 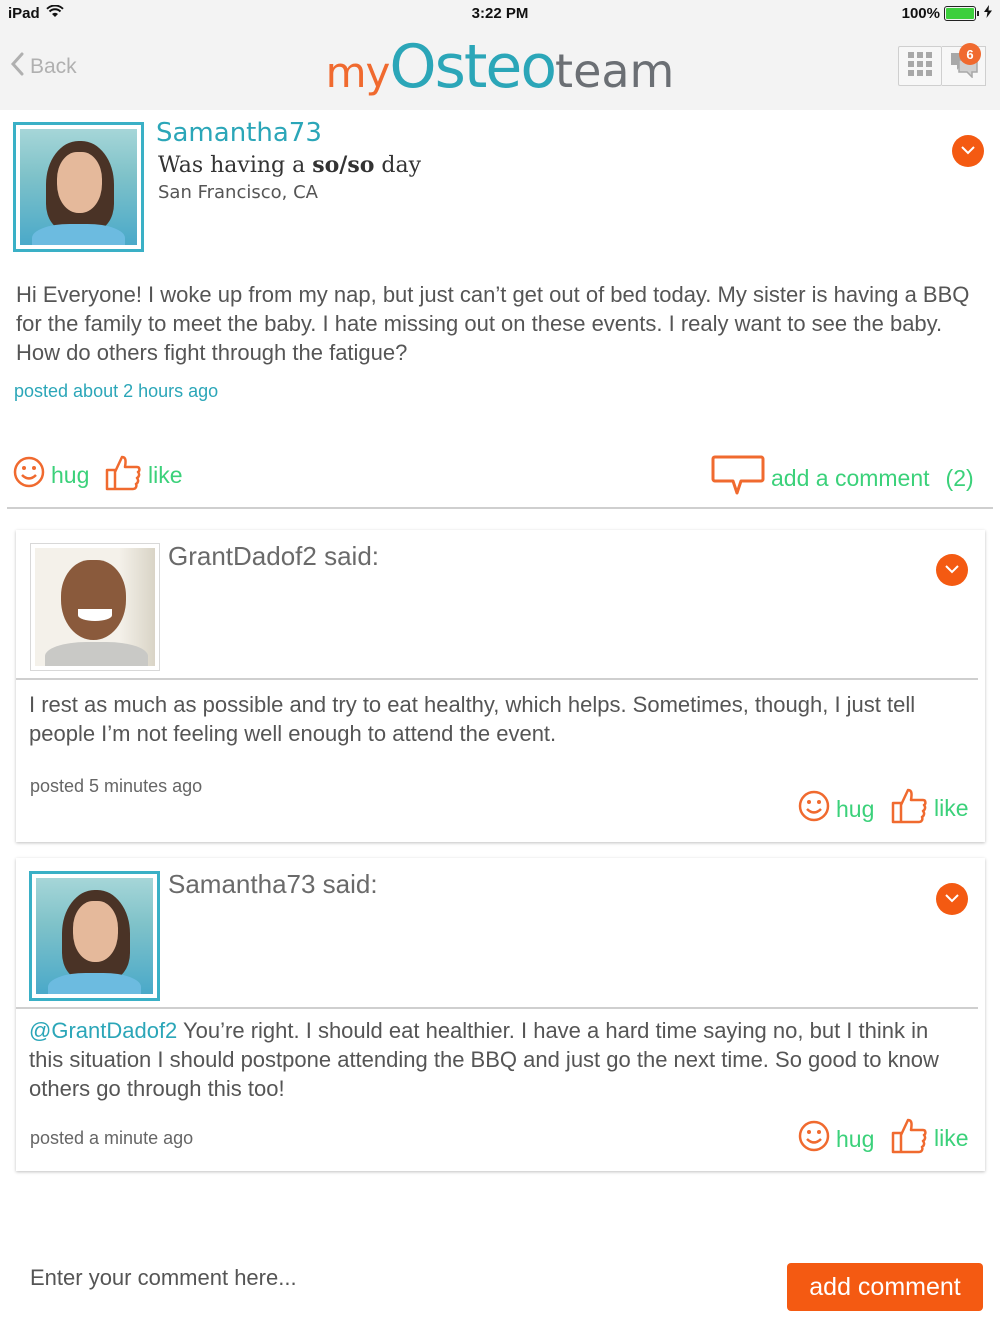 I want to click on status-bar: iPad 3:22 PM 100%, so click(x=500, y=13).